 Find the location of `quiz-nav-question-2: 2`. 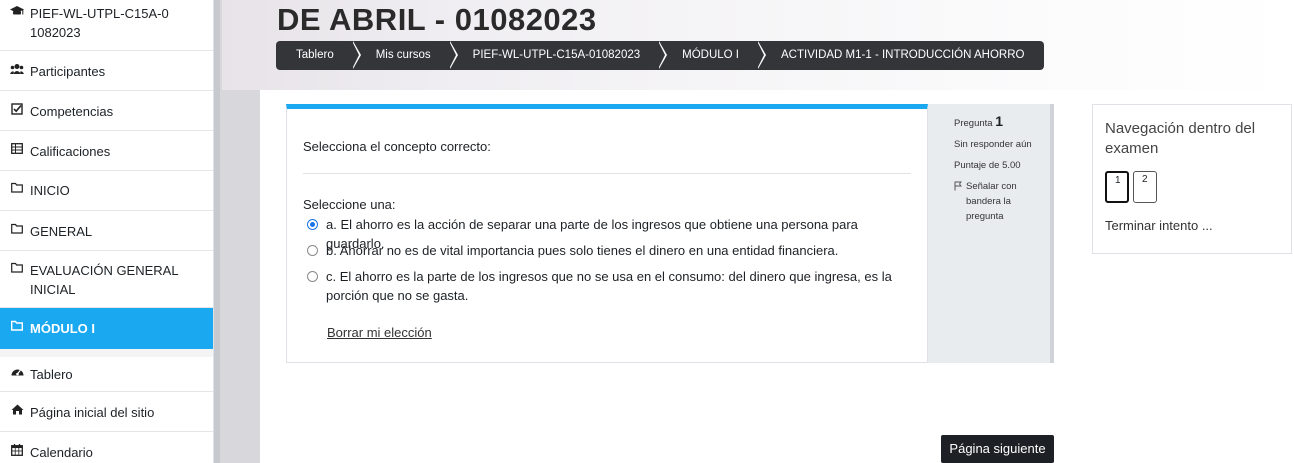

quiz-nav-question-2: 2 is located at coordinates (1145, 187).